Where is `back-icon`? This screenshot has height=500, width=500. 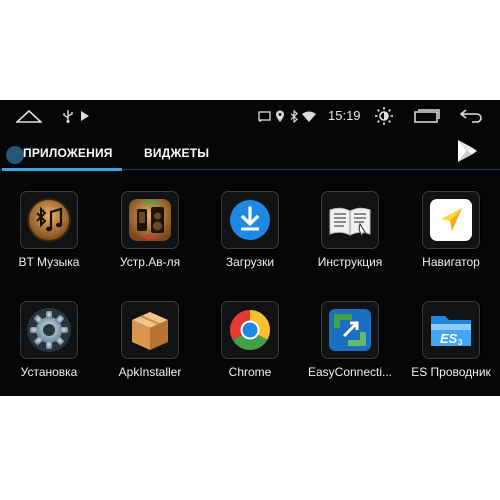 back-icon is located at coordinates (472, 116).